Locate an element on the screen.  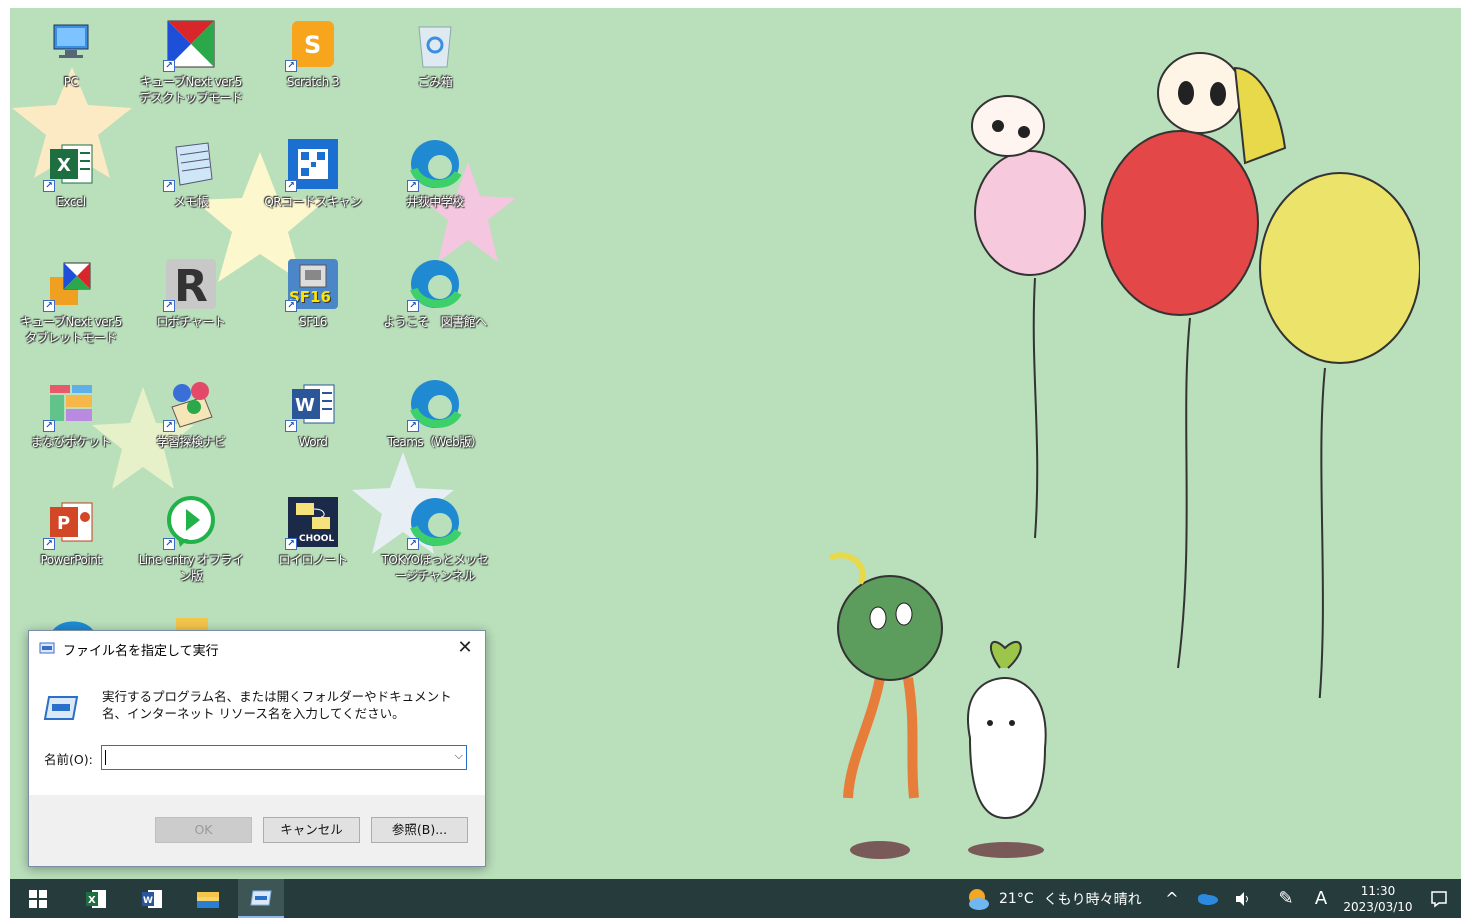
notification-center is located at coordinates (1439, 898).